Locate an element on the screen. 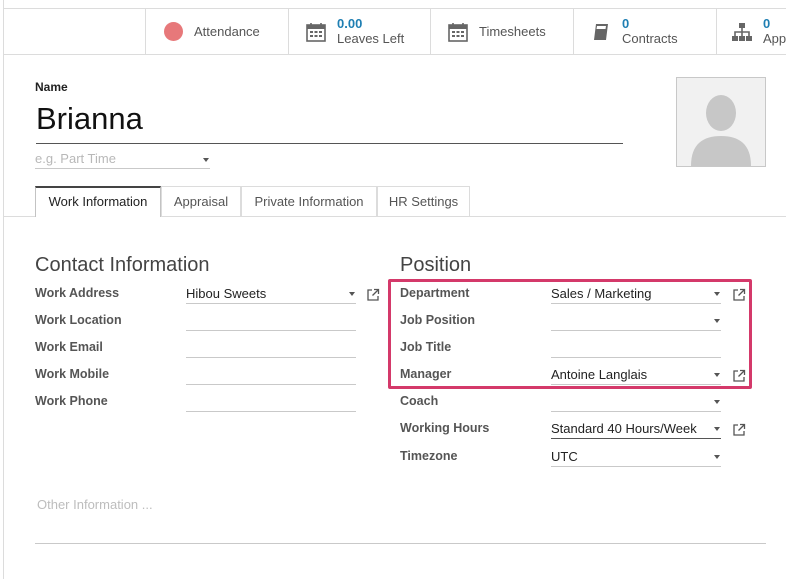 The image size is (786, 579). leaves-button: 0.00 Leaves Left is located at coordinates (359, 31).